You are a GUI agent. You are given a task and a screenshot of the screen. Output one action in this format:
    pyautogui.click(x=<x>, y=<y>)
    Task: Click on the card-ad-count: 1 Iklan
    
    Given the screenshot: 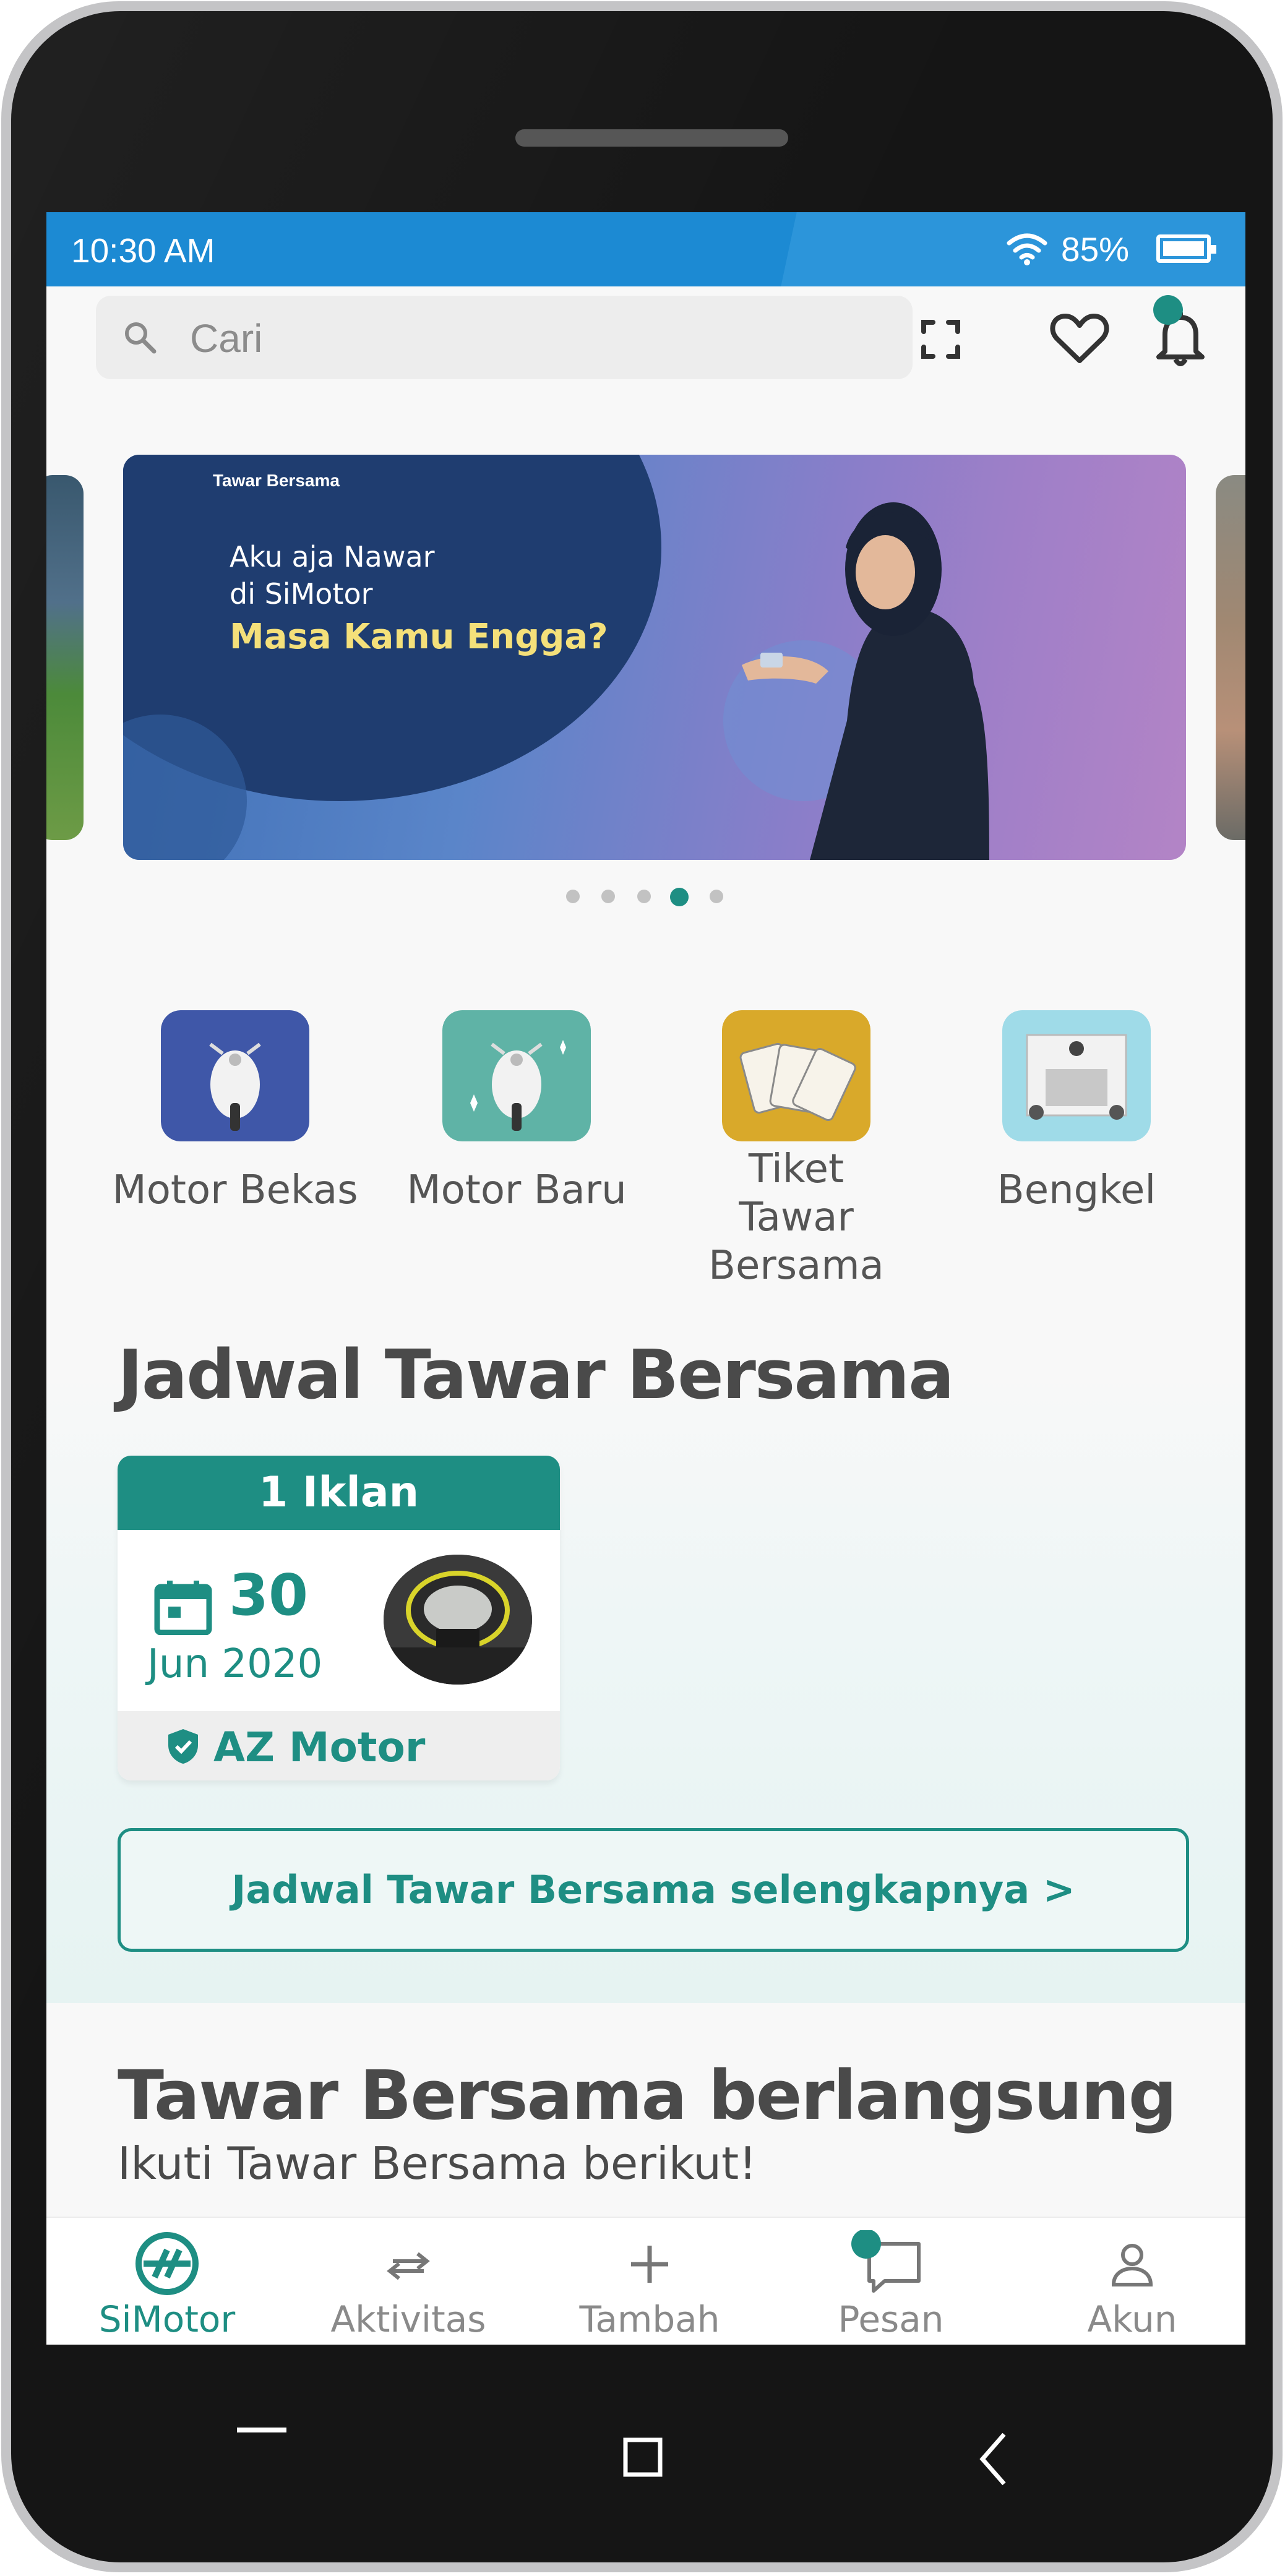 What is the action you would take?
    pyautogui.click(x=339, y=1493)
    